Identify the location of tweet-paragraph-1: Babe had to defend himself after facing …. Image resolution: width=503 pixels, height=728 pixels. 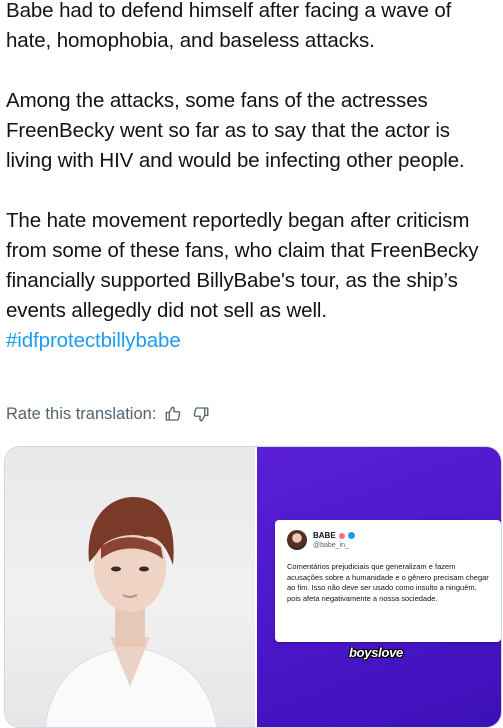
(229, 26).